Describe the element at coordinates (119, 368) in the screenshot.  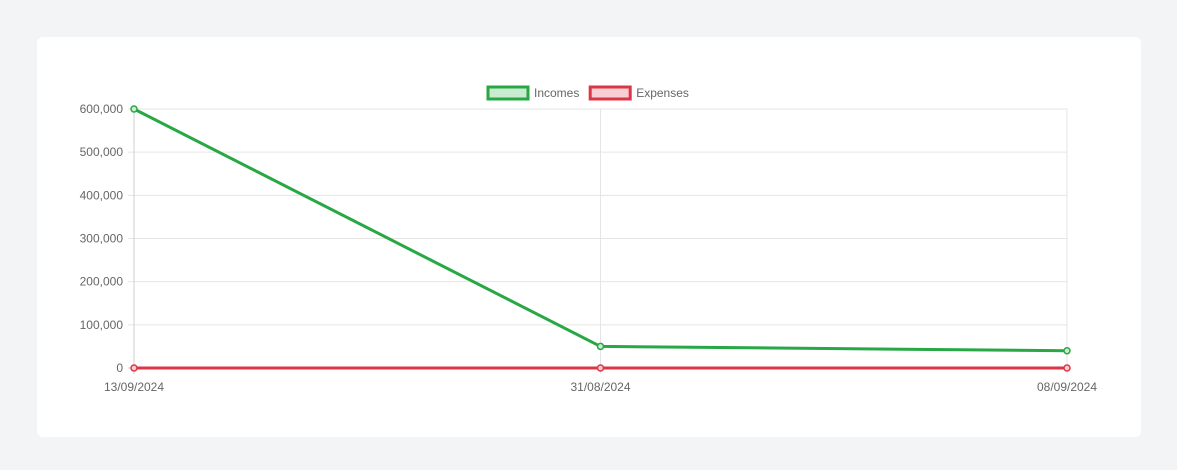
I see `y-tick-label: 0` at that location.